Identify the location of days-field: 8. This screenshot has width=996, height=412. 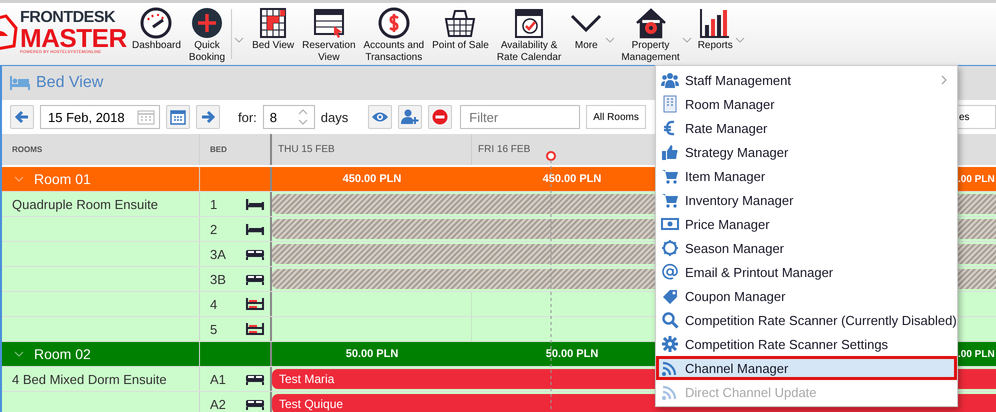
(288, 117).